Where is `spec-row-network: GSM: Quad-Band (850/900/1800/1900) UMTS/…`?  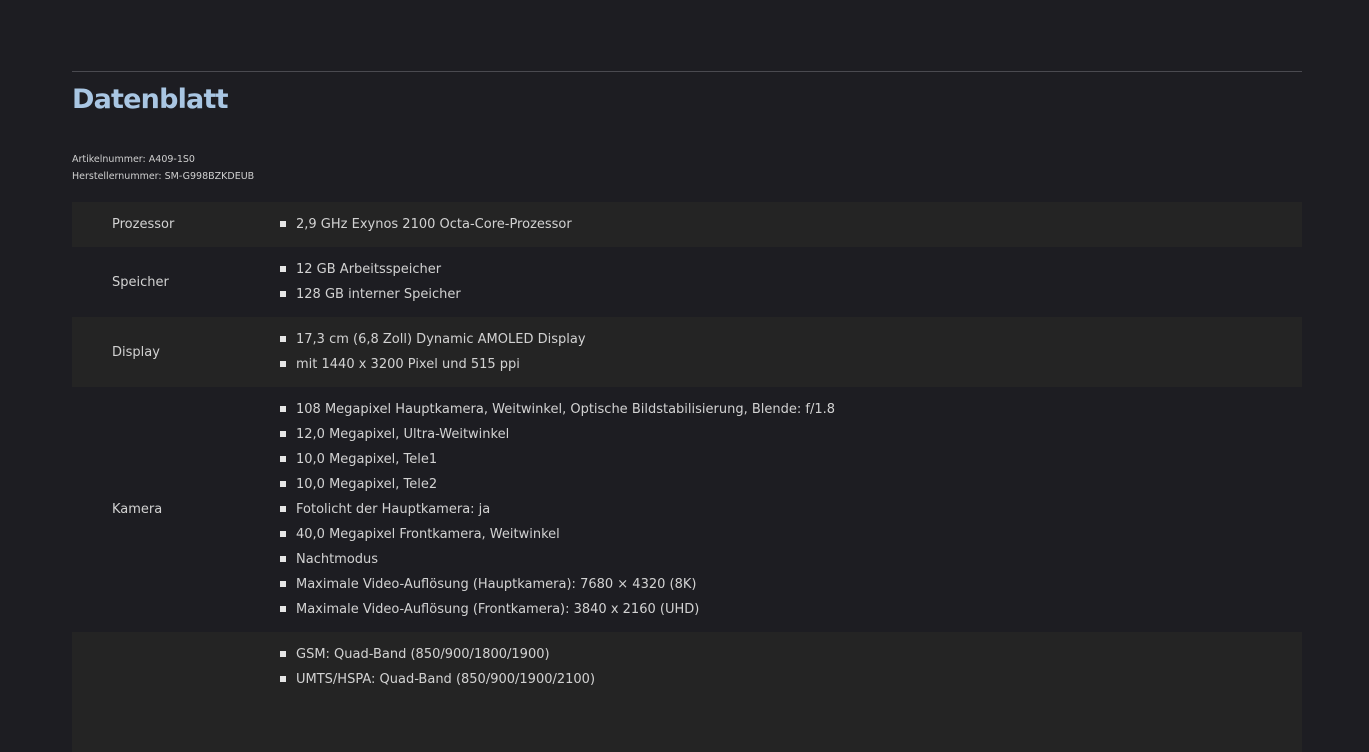
spec-row-network: GSM: Quad-Band (850/900/1800/1900) UMTS/… is located at coordinates (687, 692).